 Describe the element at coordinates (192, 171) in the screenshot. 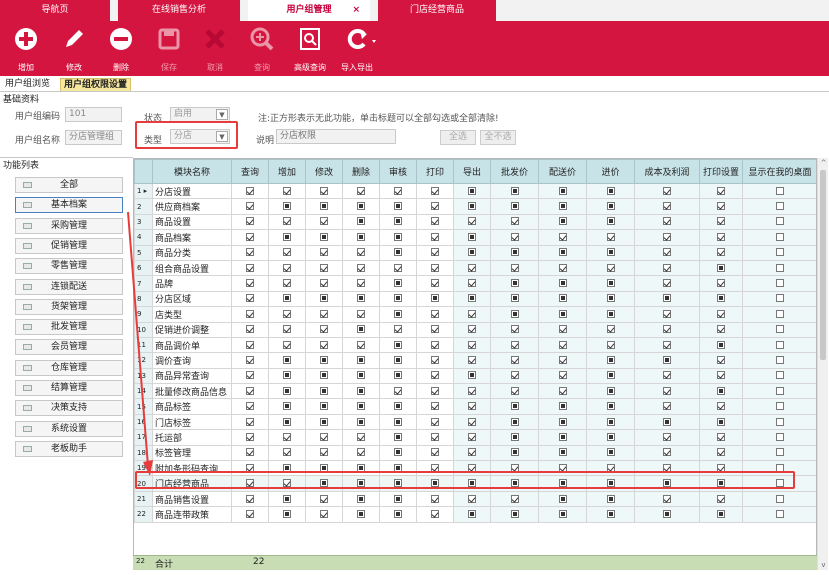

I see `column-header: 模块名称` at that location.